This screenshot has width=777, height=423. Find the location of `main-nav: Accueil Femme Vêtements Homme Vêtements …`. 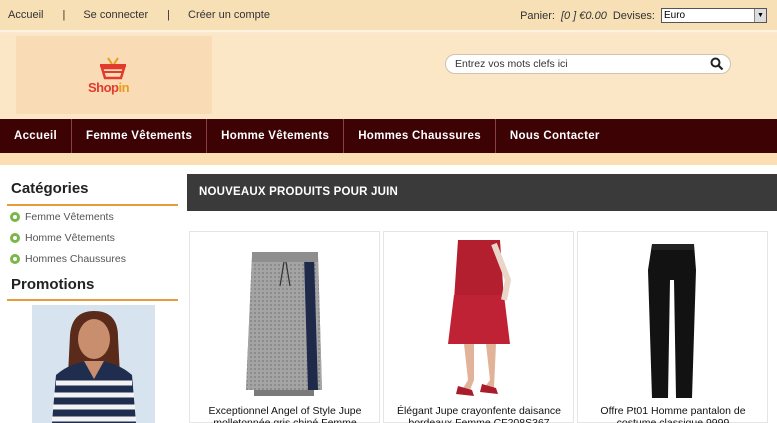

main-nav: Accueil Femme Vêtements Homme Vêtements … is located at coordinates (388, 136).